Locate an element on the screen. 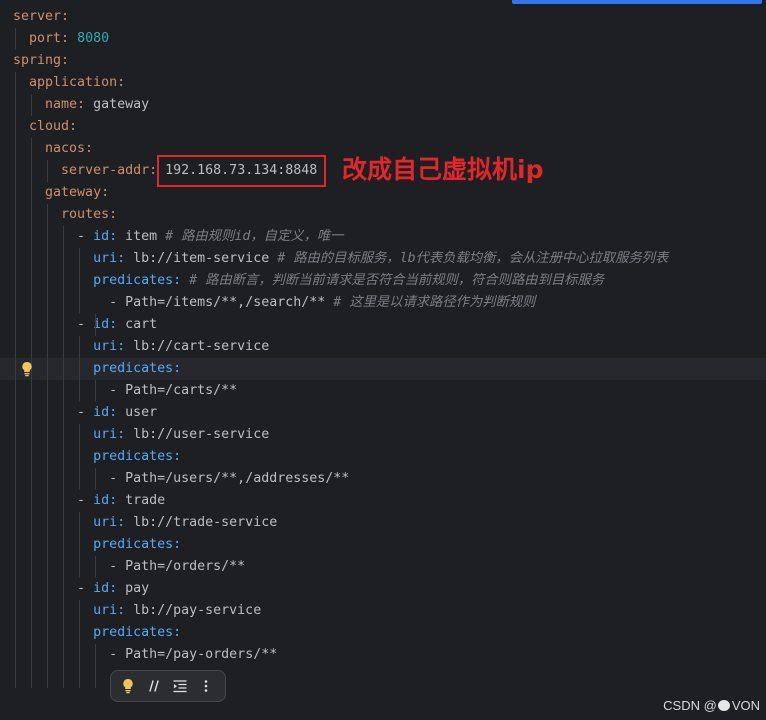  code-line: uri: lb://cart-service is located at coordinates (383, 347).